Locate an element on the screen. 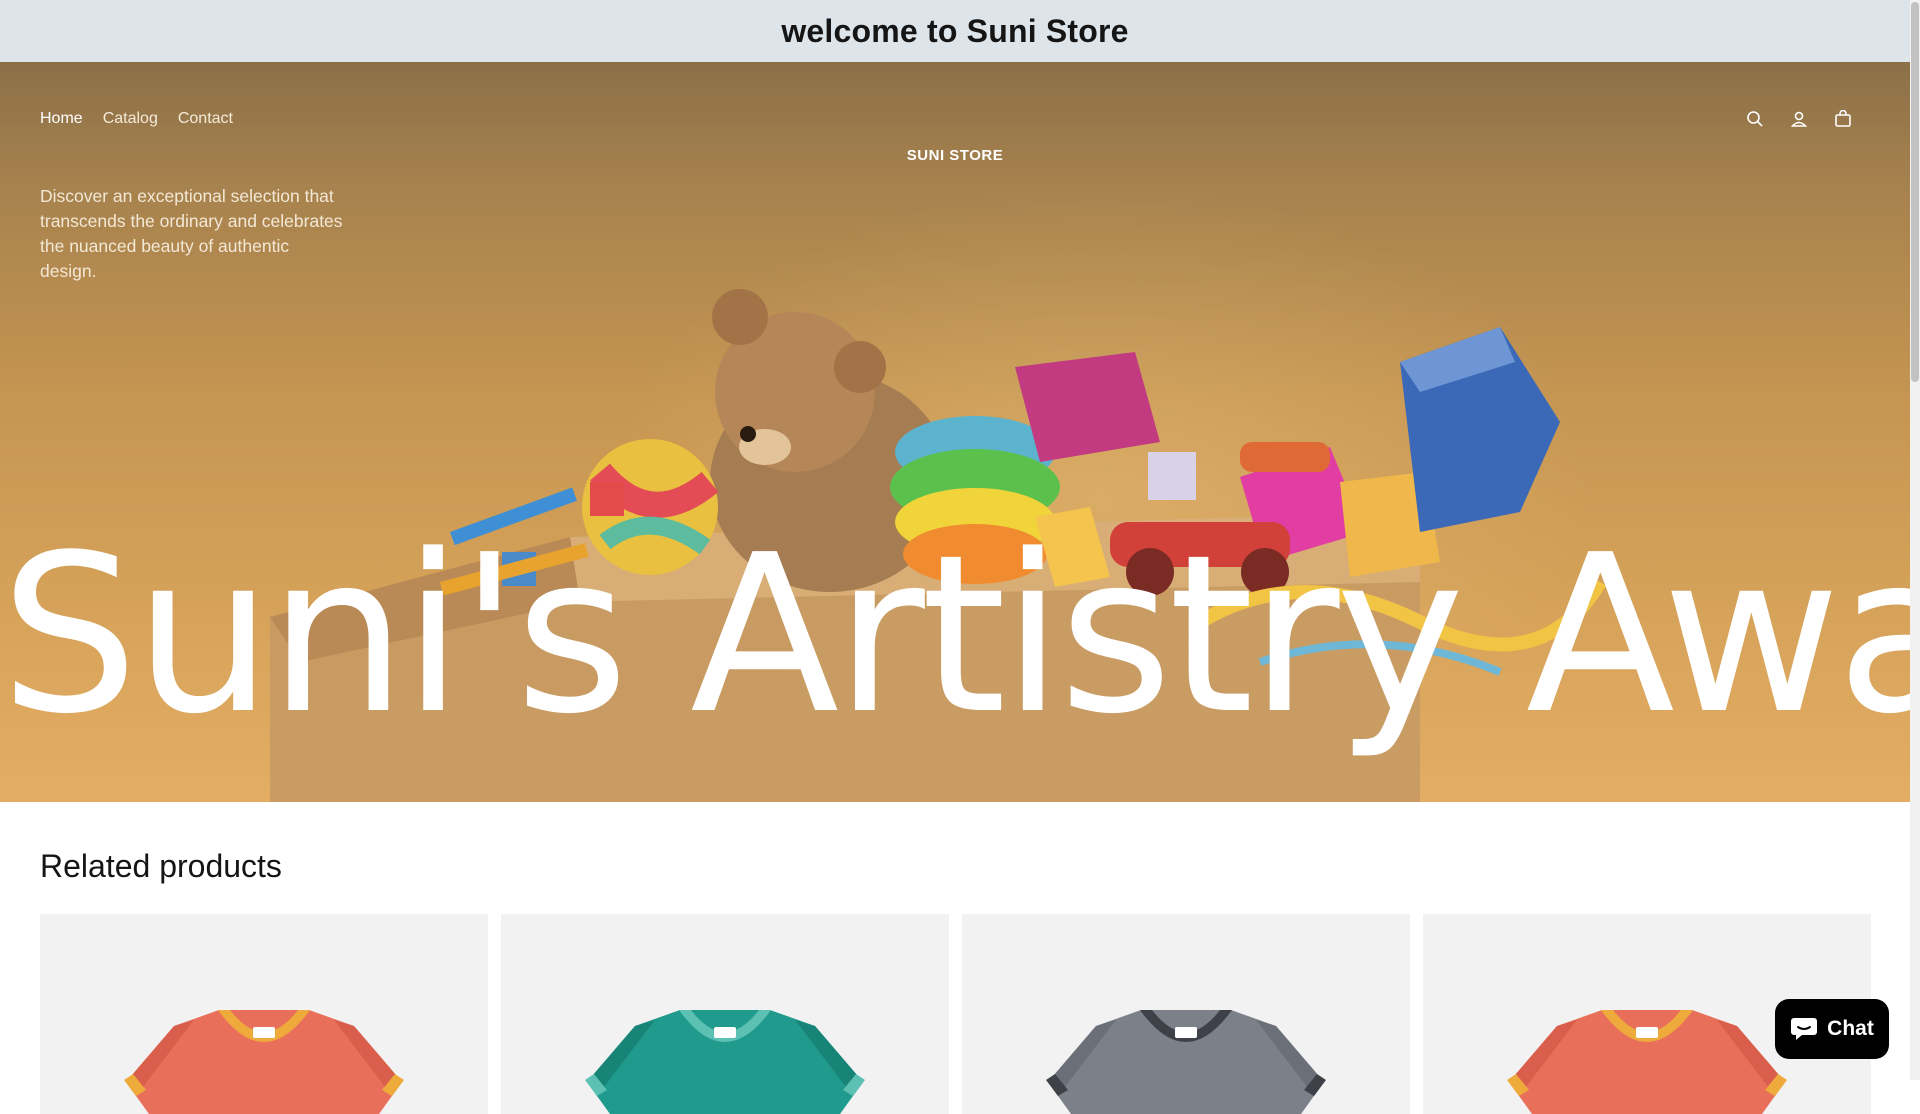 Image resolution: width=1920 pixels, height=1114 pixels. related-products-title: Related products is located at coordinates (161, 866).